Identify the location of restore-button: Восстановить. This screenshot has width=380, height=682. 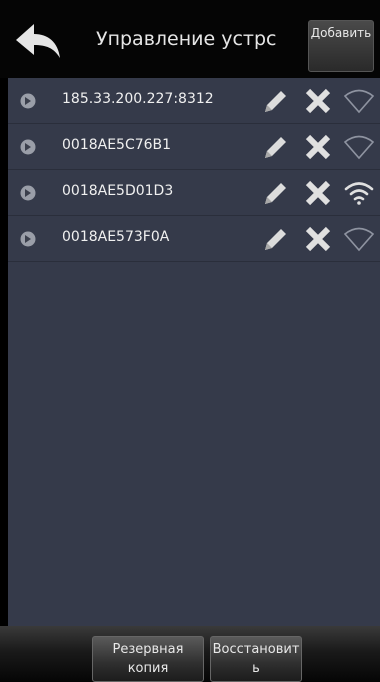
(256, 659).